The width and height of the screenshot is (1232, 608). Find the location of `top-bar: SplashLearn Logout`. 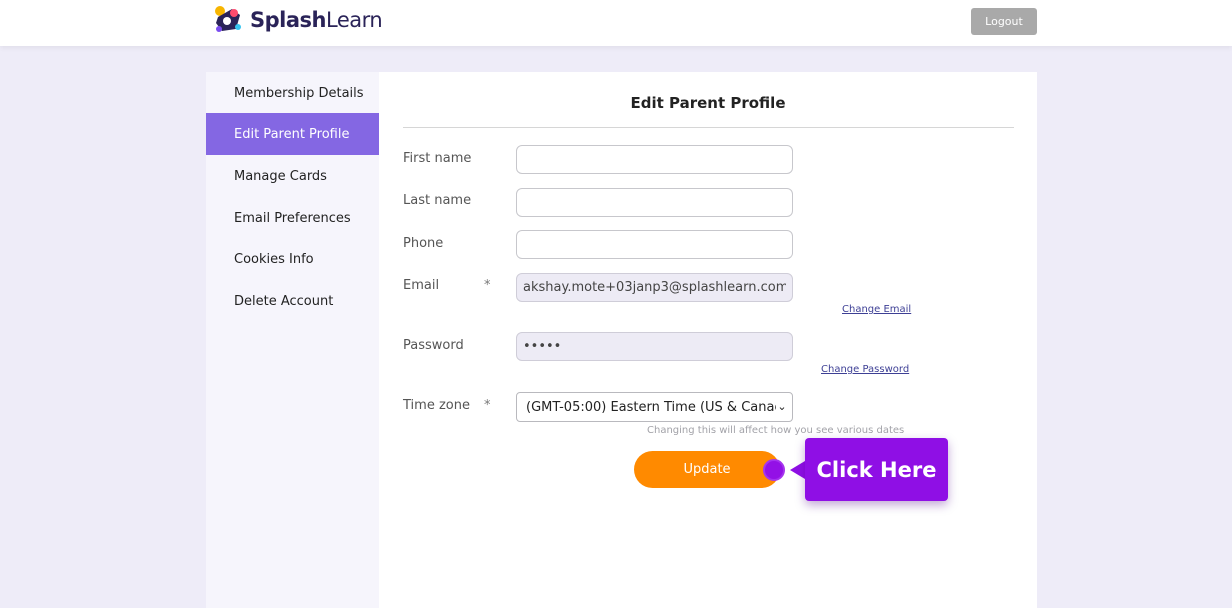

top-bar: SplashLearn Logout is located at coordinates (616, 23).